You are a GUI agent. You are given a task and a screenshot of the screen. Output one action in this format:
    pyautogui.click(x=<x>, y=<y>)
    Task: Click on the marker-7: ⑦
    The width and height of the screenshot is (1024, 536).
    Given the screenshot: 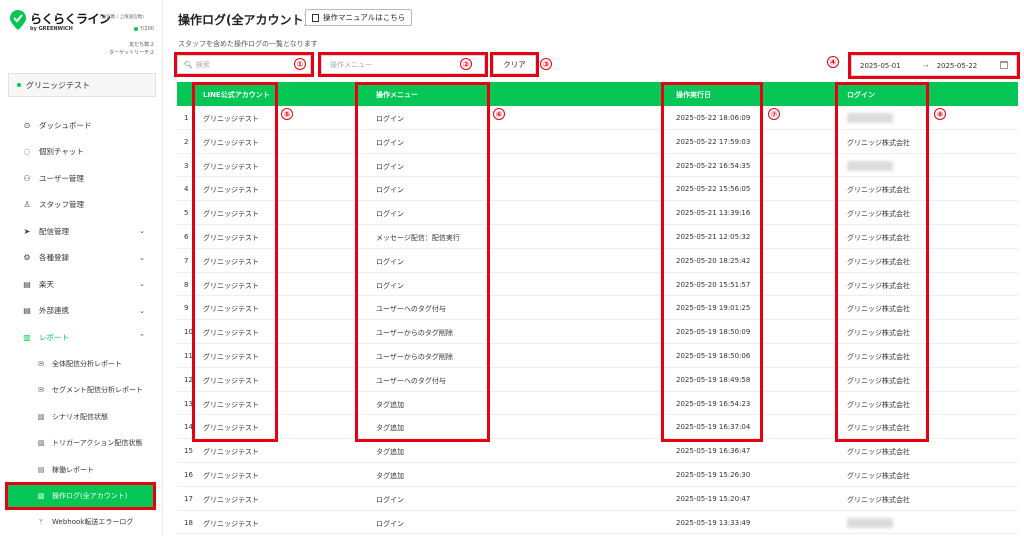 What is the action you would take?
    pyautogui.click(x=774, y=114)
    